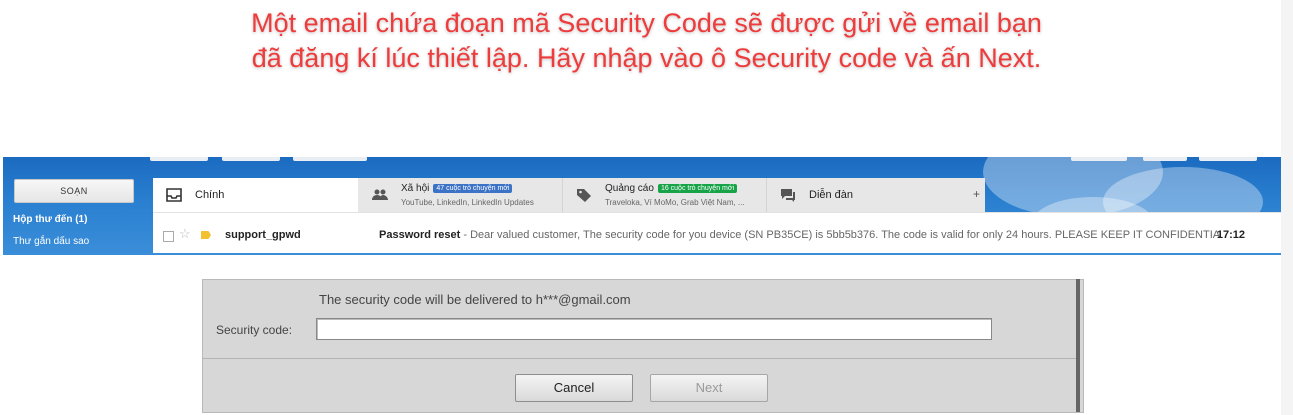  I want to click on forum-icon, so click(788, 195).